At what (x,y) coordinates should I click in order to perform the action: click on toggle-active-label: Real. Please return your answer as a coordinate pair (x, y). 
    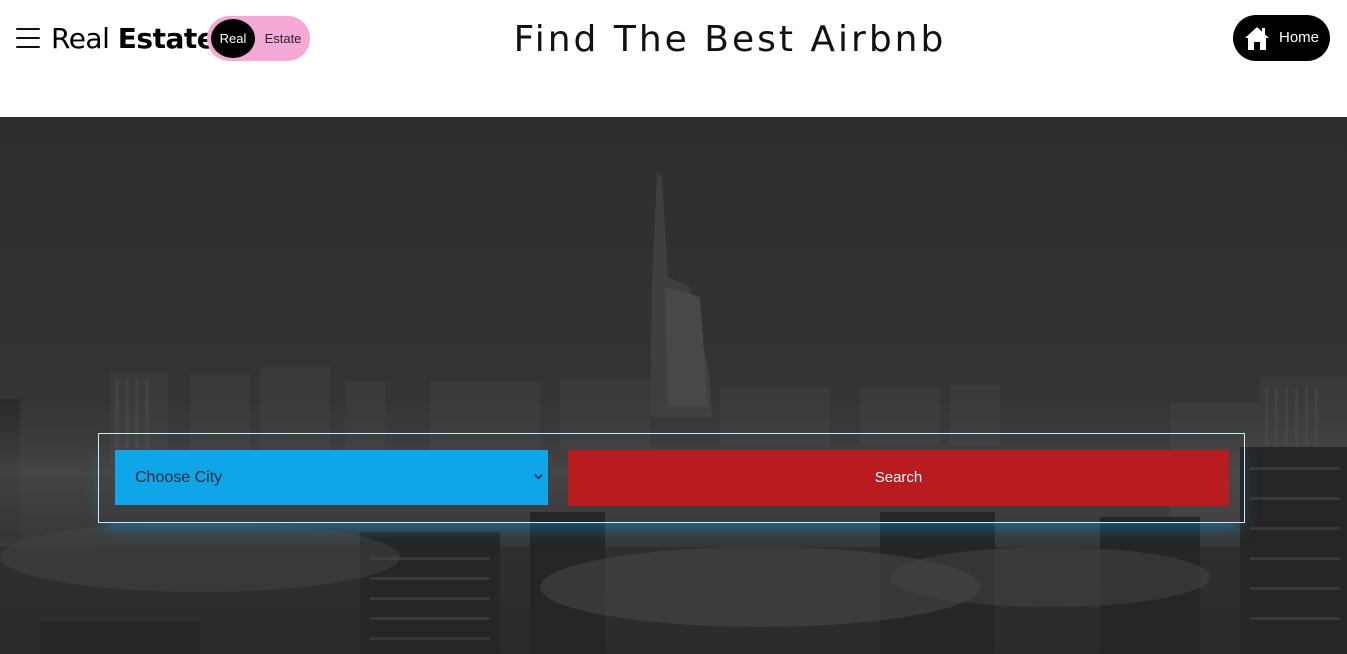
    Looking at the image, I should click on (233, 38).